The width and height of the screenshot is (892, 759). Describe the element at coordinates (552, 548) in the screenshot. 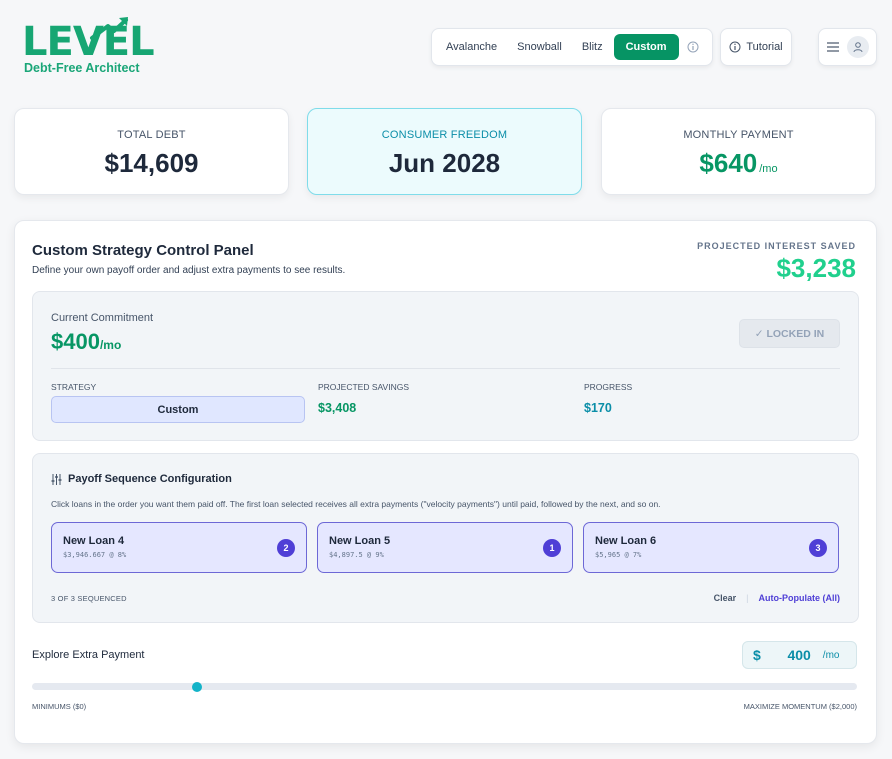

I see `loan-order-badge: 1` at that location.